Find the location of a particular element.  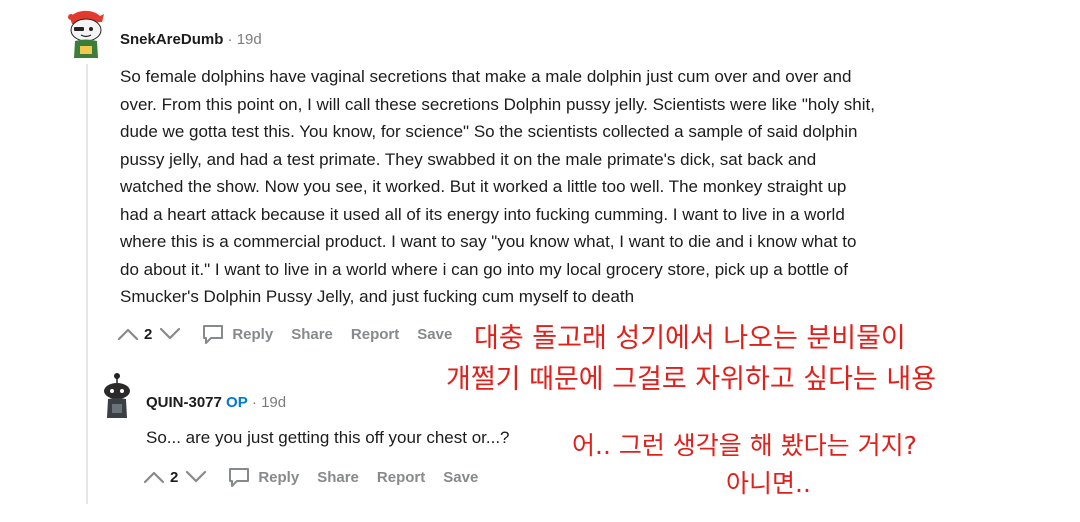

comment-meta: QUIN-3077 OP · 19d is located at coordinates (216, 403).